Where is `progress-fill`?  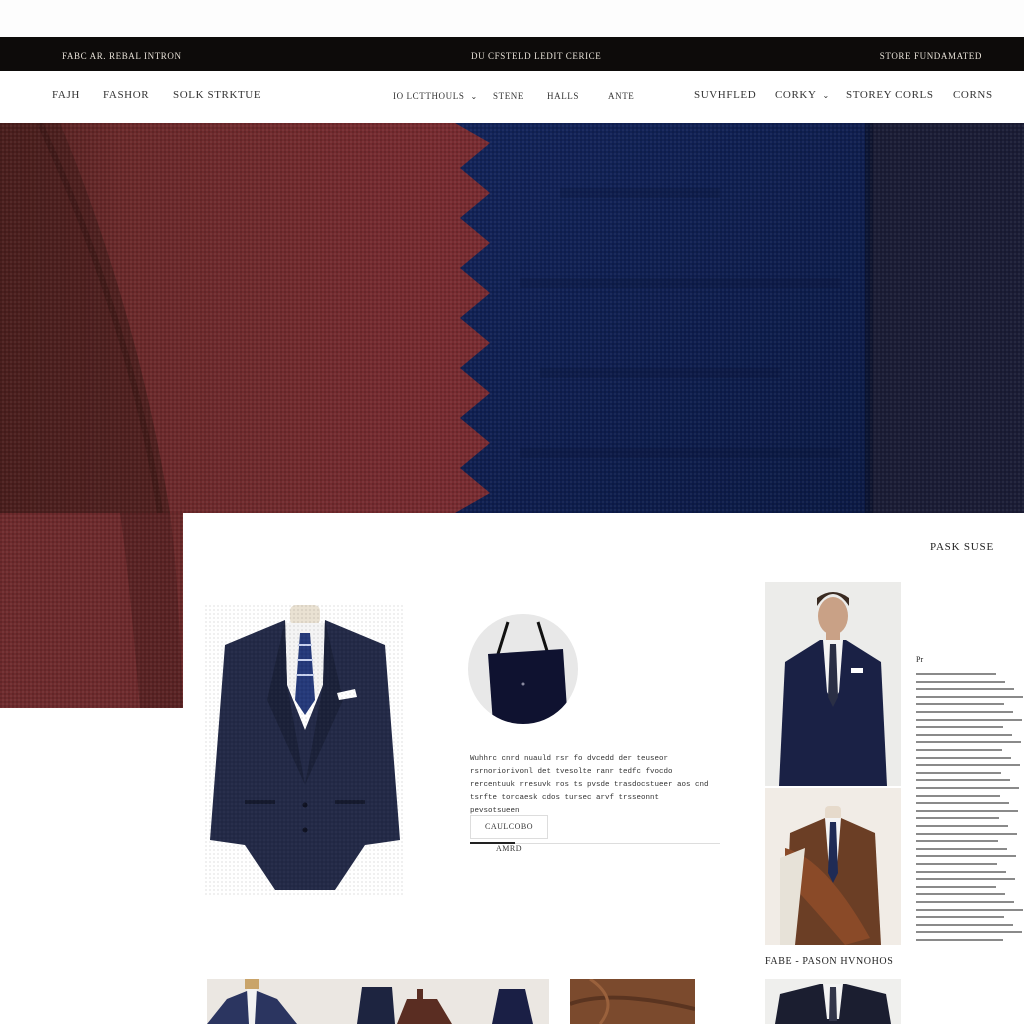 progress-fill is located at coordinates (492, 843).